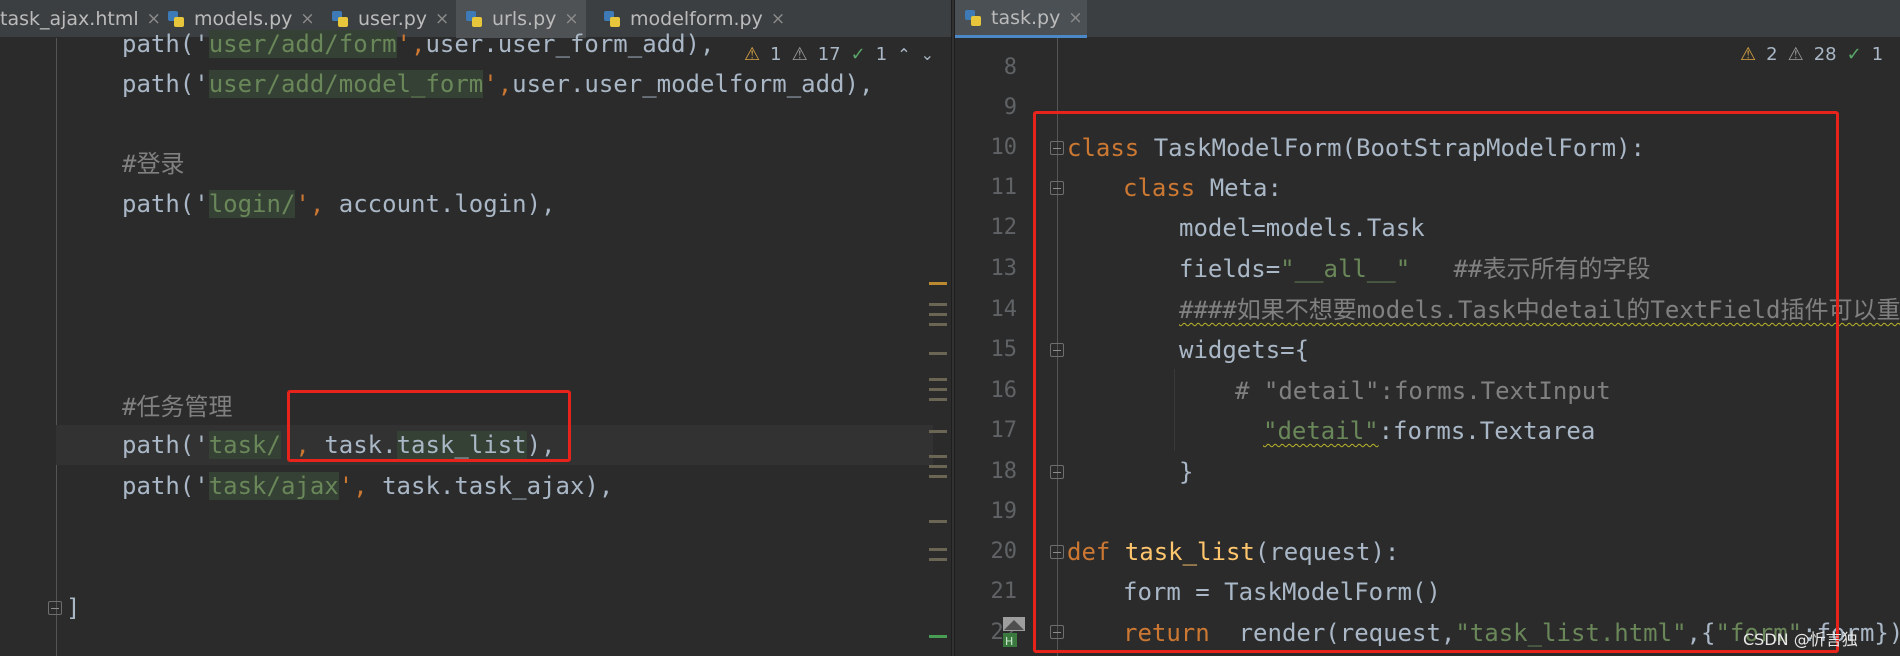 Image resolution: width=1900 pixels, height=656 pixels. What do you see at coordinates (1004, 309) in the screenshot?
I see `line-number: 14` at bounding box center [1004, 309].